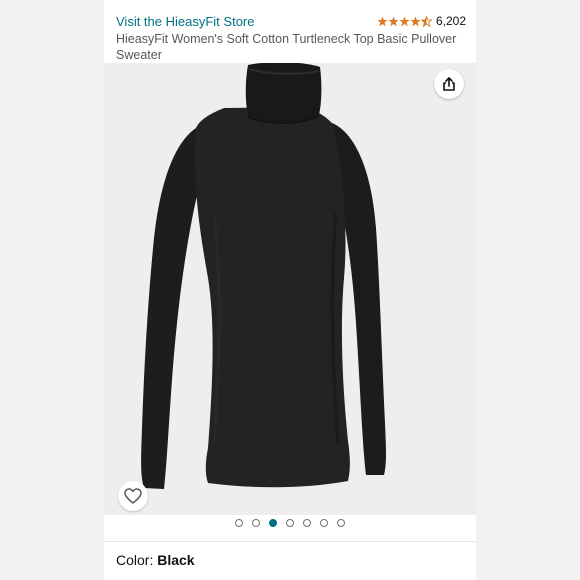 This screenshot has width=580, height=580. I want to click on color-value: Black, so click(176, 560).